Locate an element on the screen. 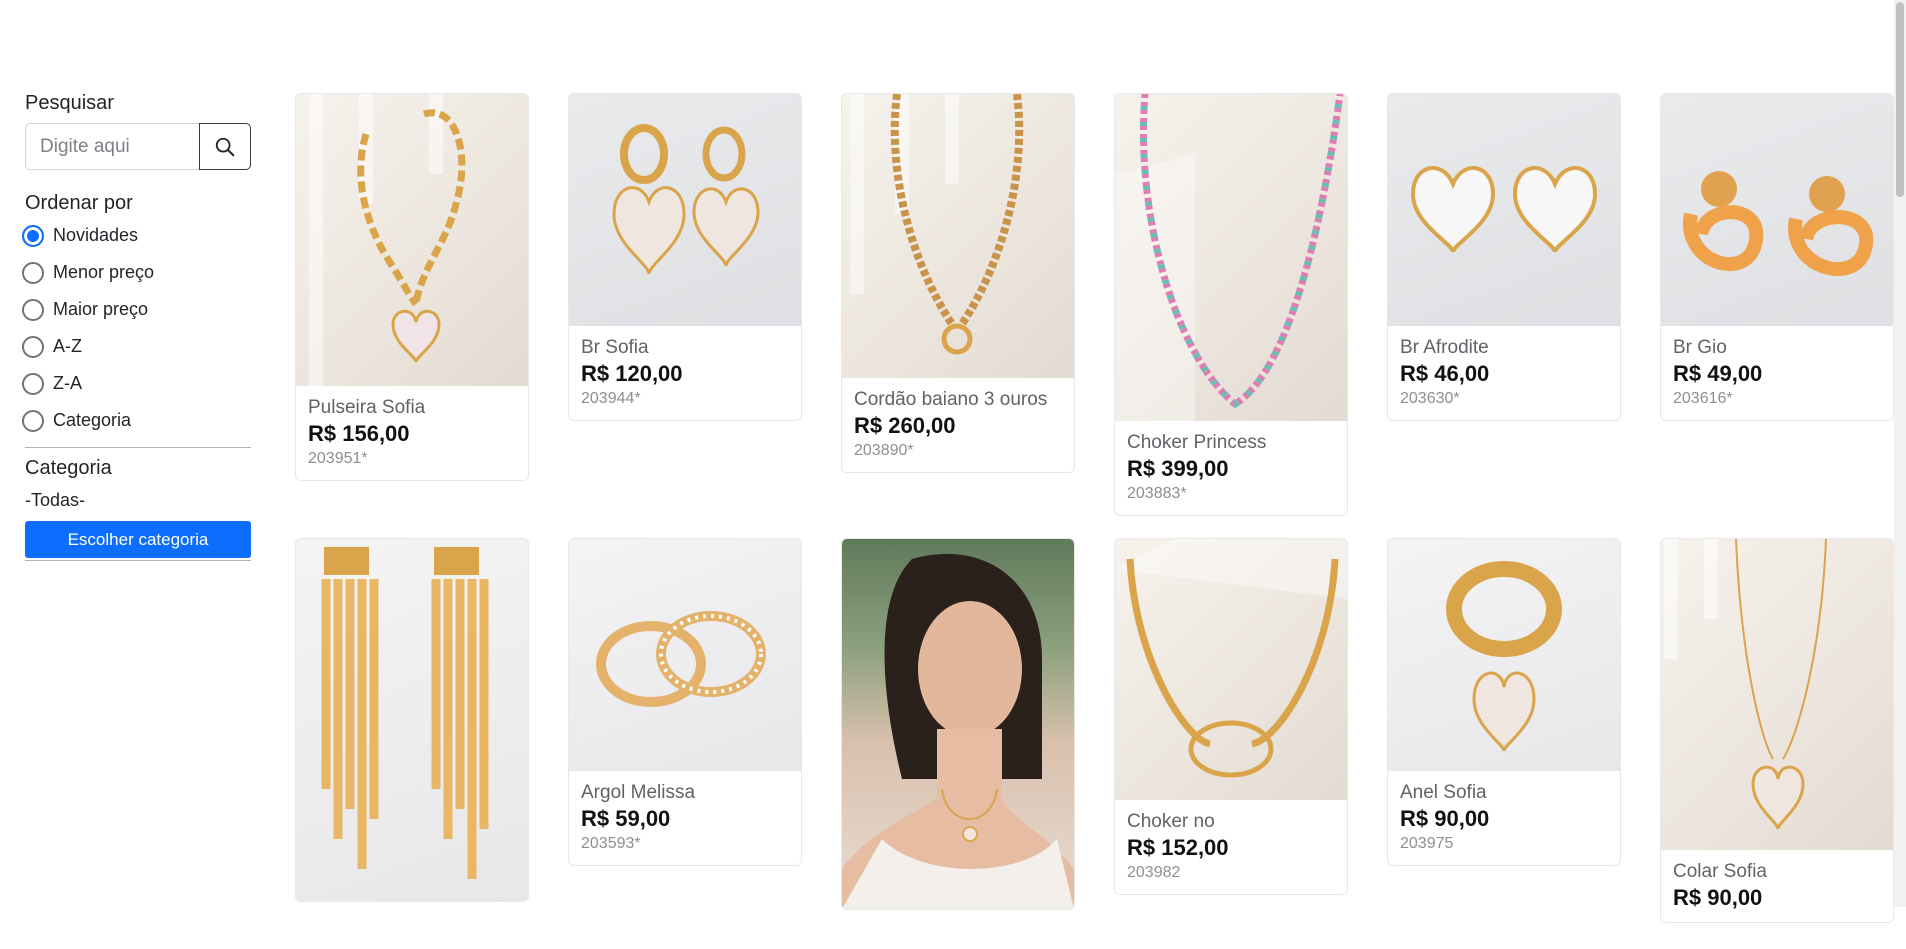  product-info: Br Gio R$ 49,00 203616* is located at coordinates (1777, 373).